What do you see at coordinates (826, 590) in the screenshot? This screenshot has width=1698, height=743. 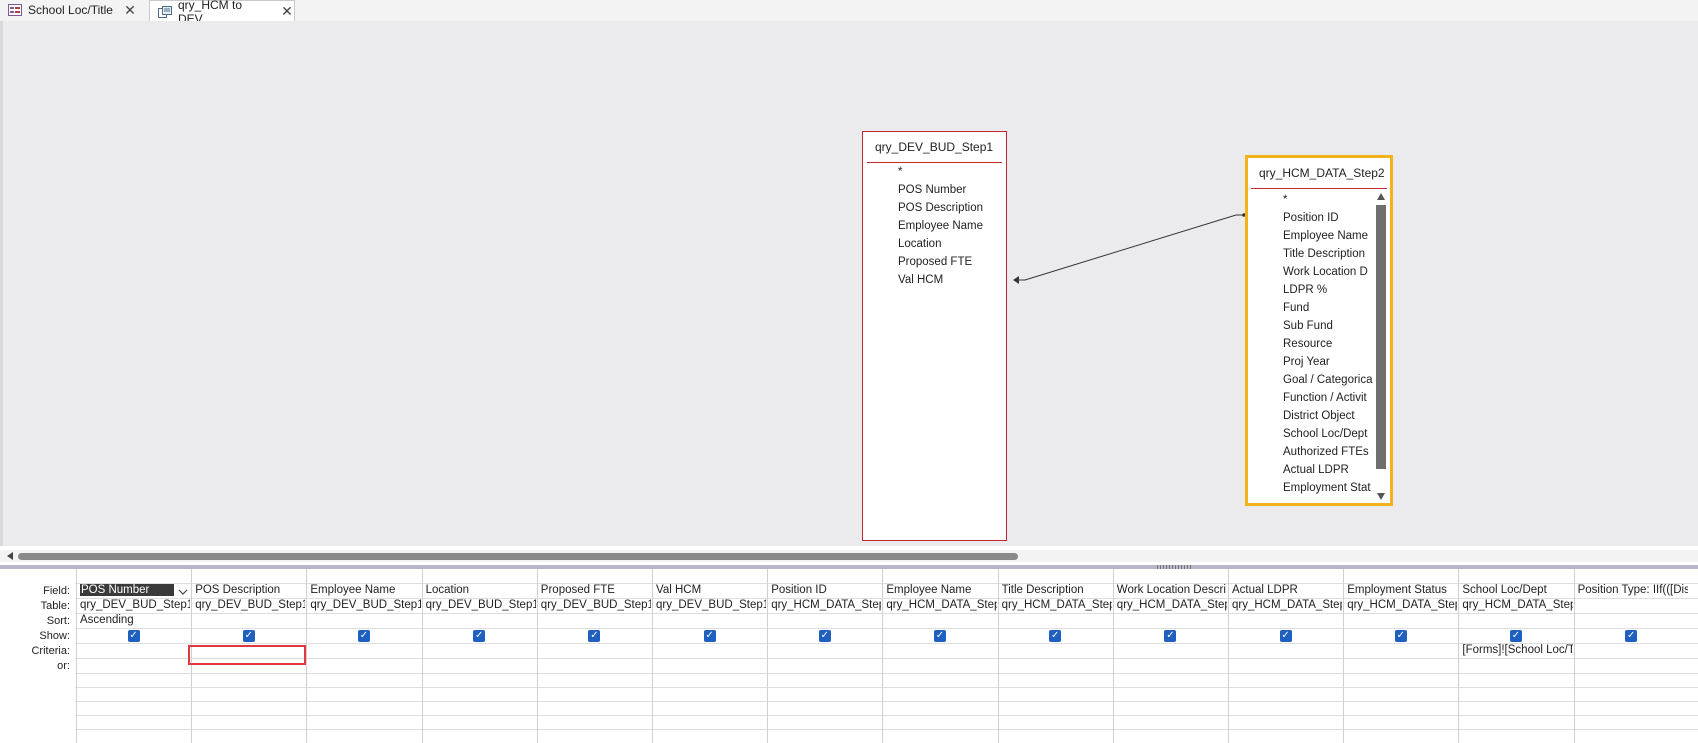 I see `grid-field-cell: Position ID` at bounding box center [826, 590].